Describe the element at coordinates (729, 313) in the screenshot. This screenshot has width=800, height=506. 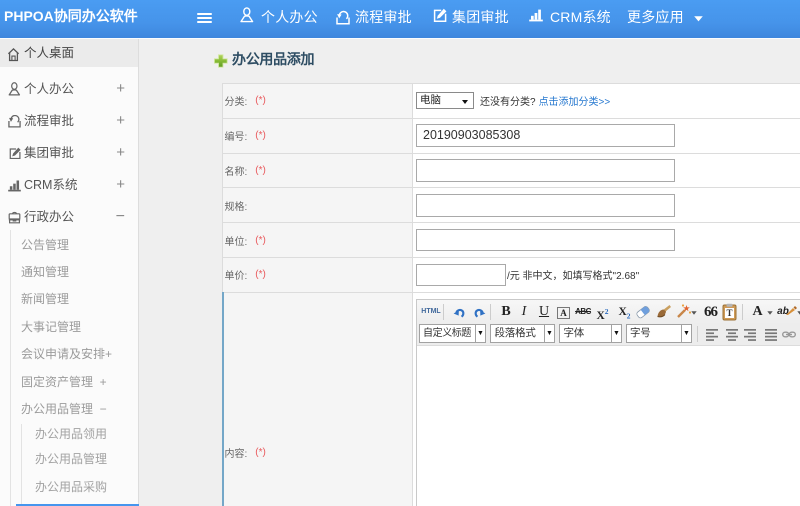
I see `svg-text: T` at that location.